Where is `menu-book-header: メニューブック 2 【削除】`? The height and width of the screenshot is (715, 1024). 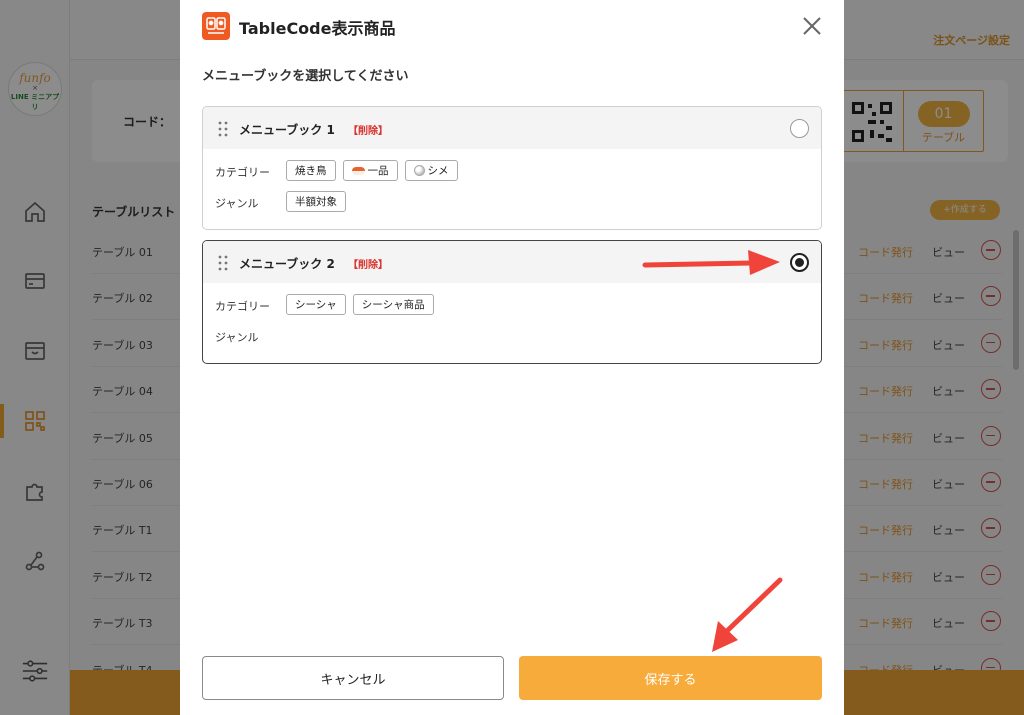
menu-book-header: メニューブック 2 【削除】 is located at coordinates (512, 262).